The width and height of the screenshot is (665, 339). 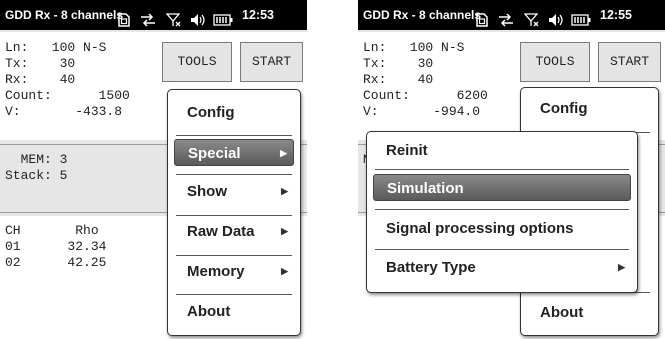 I want to click on clock: 12:55, so click(x=616, y=15).